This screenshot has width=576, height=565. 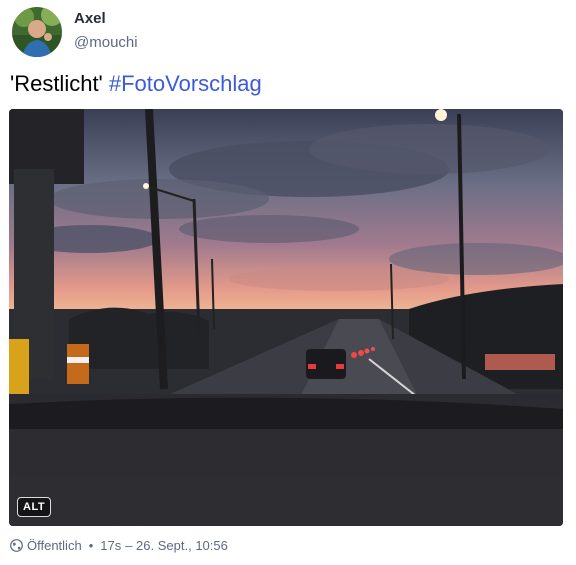 What do you see at coordinates (110, 545) in the screenshot?
I see `relative-time: 17s` at bounding box center [110, 545].